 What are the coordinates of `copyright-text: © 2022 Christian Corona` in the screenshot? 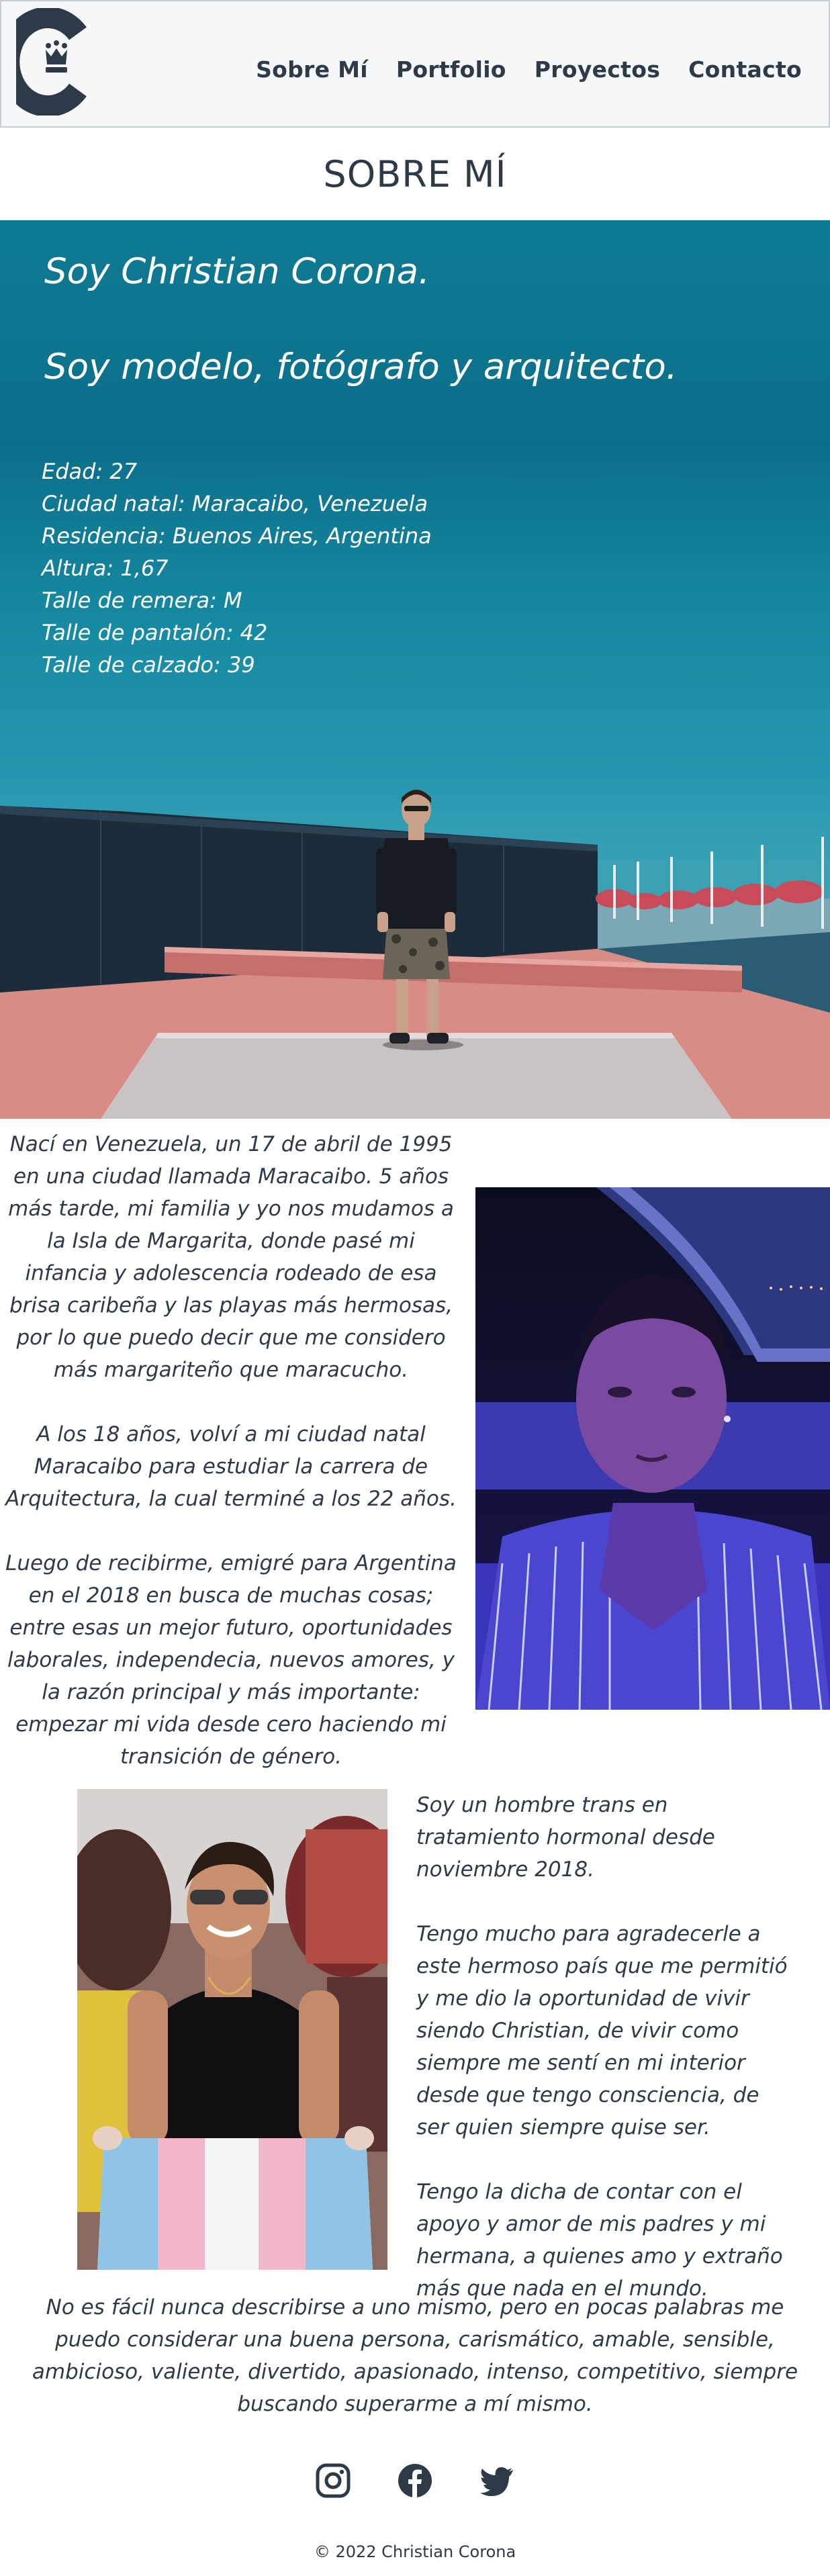 It's located at (415, 2551).